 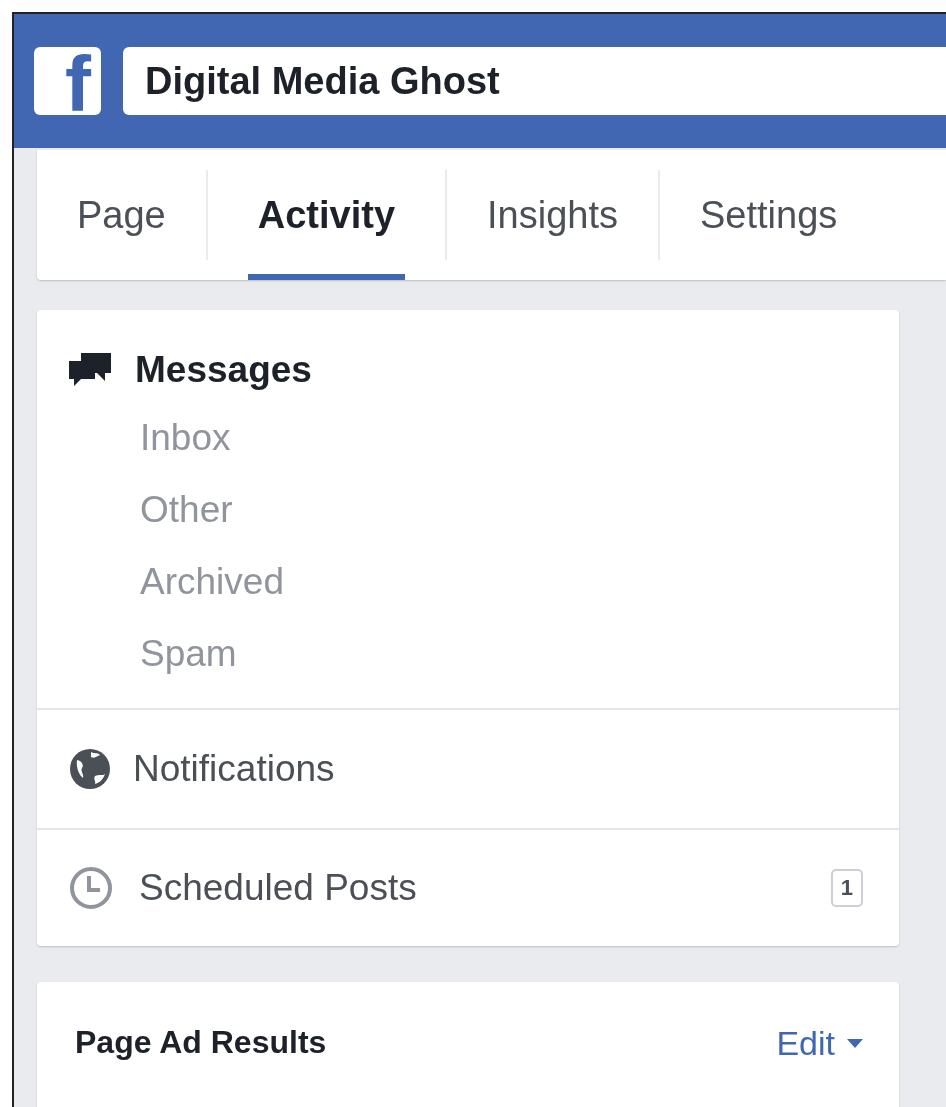 I want to click on menu-item: Scheduled Posts, so click(x=472, y=888).